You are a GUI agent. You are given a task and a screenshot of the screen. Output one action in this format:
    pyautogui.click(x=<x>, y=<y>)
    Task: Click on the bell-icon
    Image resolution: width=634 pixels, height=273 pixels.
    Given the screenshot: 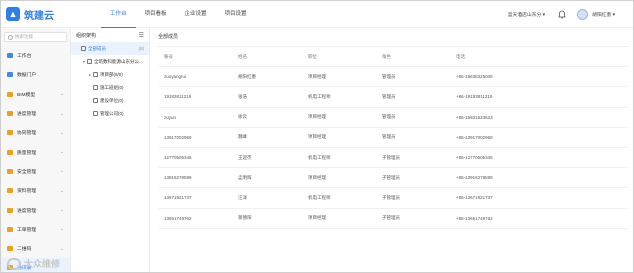 What is the action you would take?
    pyautogui.click(x=562, y=15)
    